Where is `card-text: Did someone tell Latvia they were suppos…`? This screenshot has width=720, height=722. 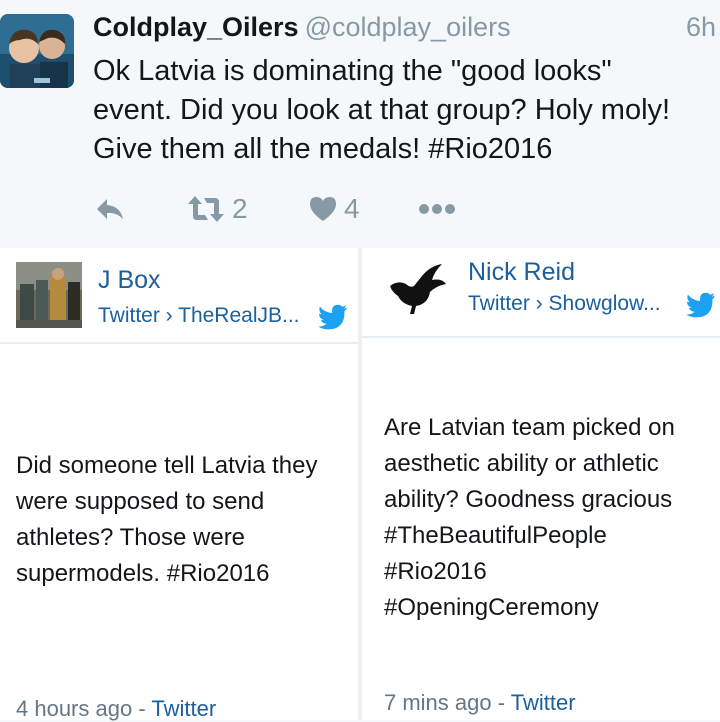 card-text: Did someone tell Latvia they were suppos… is located at coordinates (167, 520).